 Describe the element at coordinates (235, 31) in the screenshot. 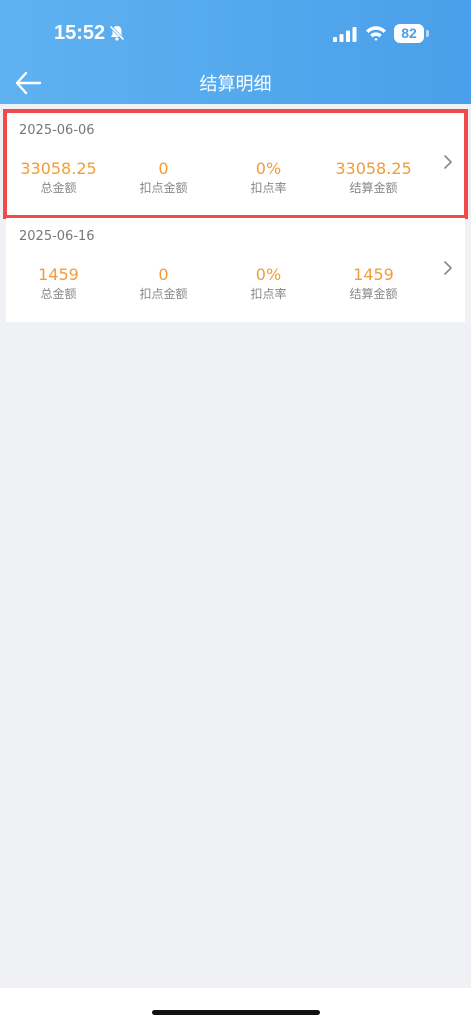

I see `status-bar: 15:52 82` at that location.